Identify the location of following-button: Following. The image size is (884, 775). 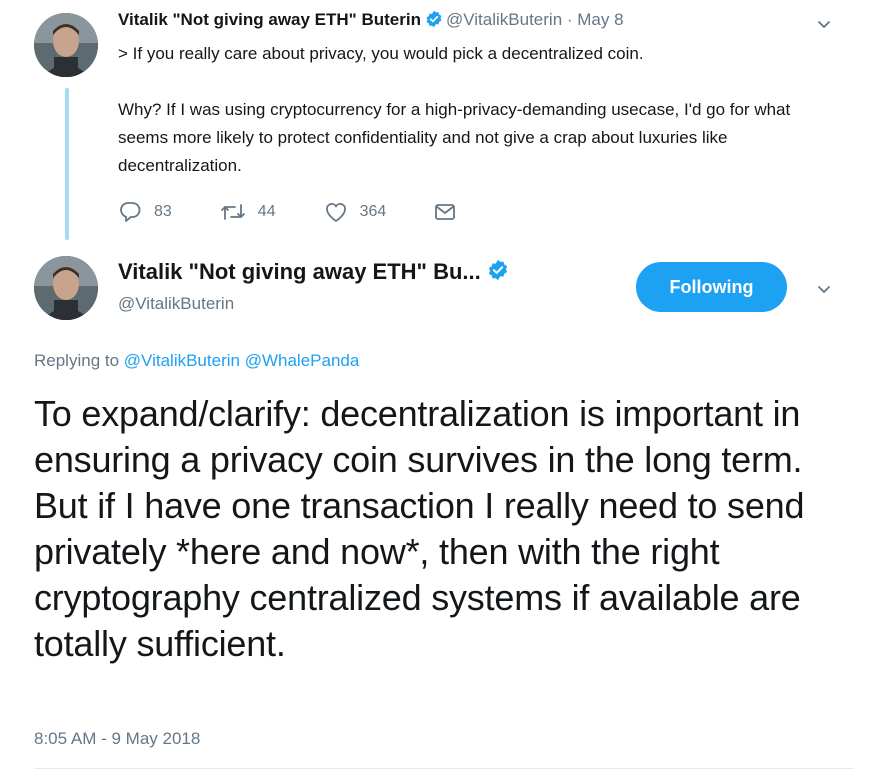
(711, 287).